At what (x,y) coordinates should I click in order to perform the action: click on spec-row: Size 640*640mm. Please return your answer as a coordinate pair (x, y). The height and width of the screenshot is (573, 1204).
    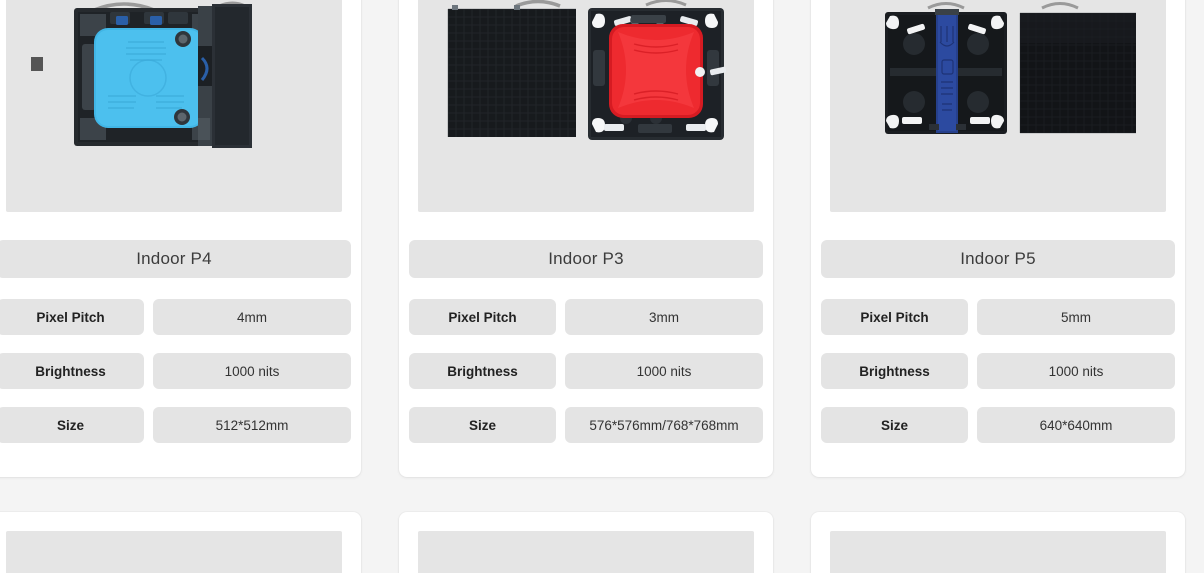
    Looking at the image, I should click on (998, 425).